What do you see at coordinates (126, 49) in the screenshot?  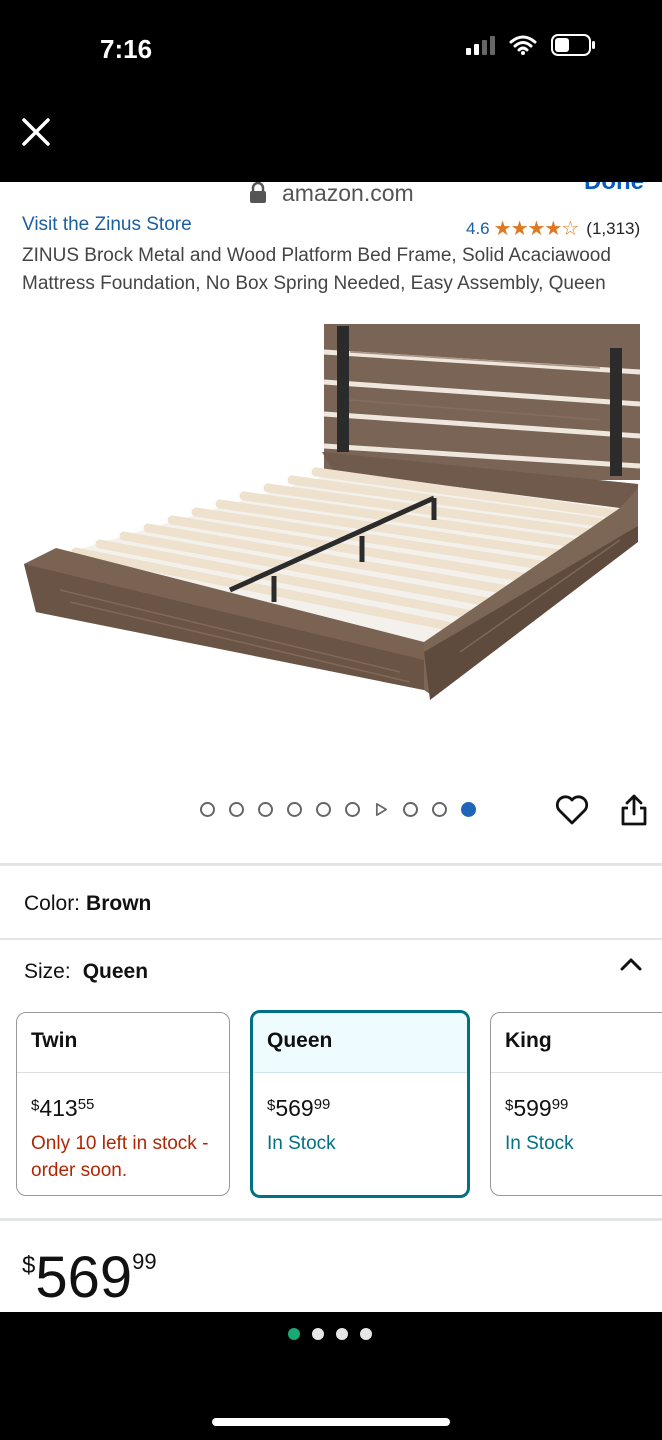 I see `status-time: 7:16` at bounding box center [126, 49].